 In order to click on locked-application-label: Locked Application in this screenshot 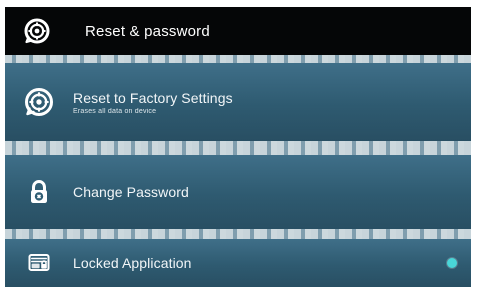, I will do `click(132, 263)`.